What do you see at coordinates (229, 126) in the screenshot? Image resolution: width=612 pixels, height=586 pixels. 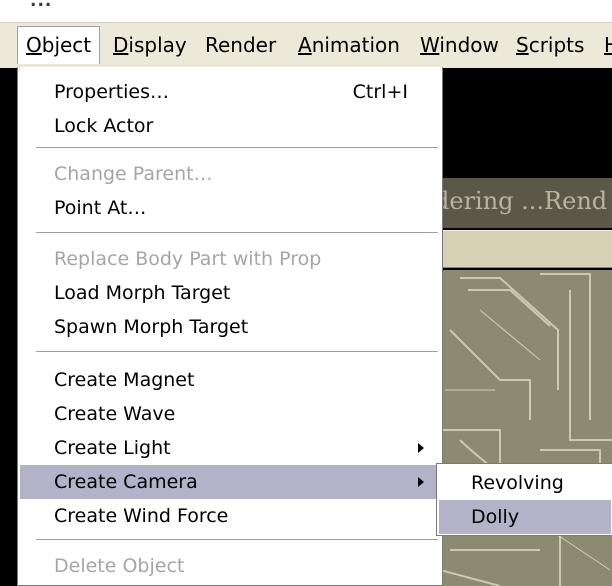 I see `menu-item-lock-actor: Lock Actor` at bounding box center [229, 126].